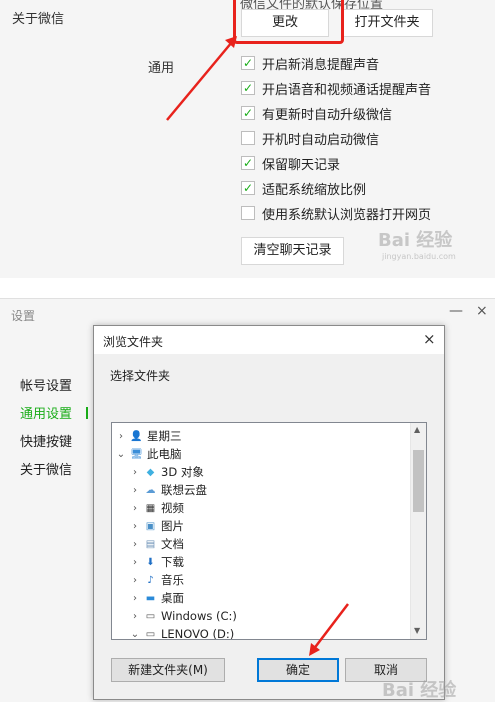  What do you see at coordinates (417, 630) in the screenshot?
I see `scroll-down-icon: ▼` at bounding box center [417, 630].